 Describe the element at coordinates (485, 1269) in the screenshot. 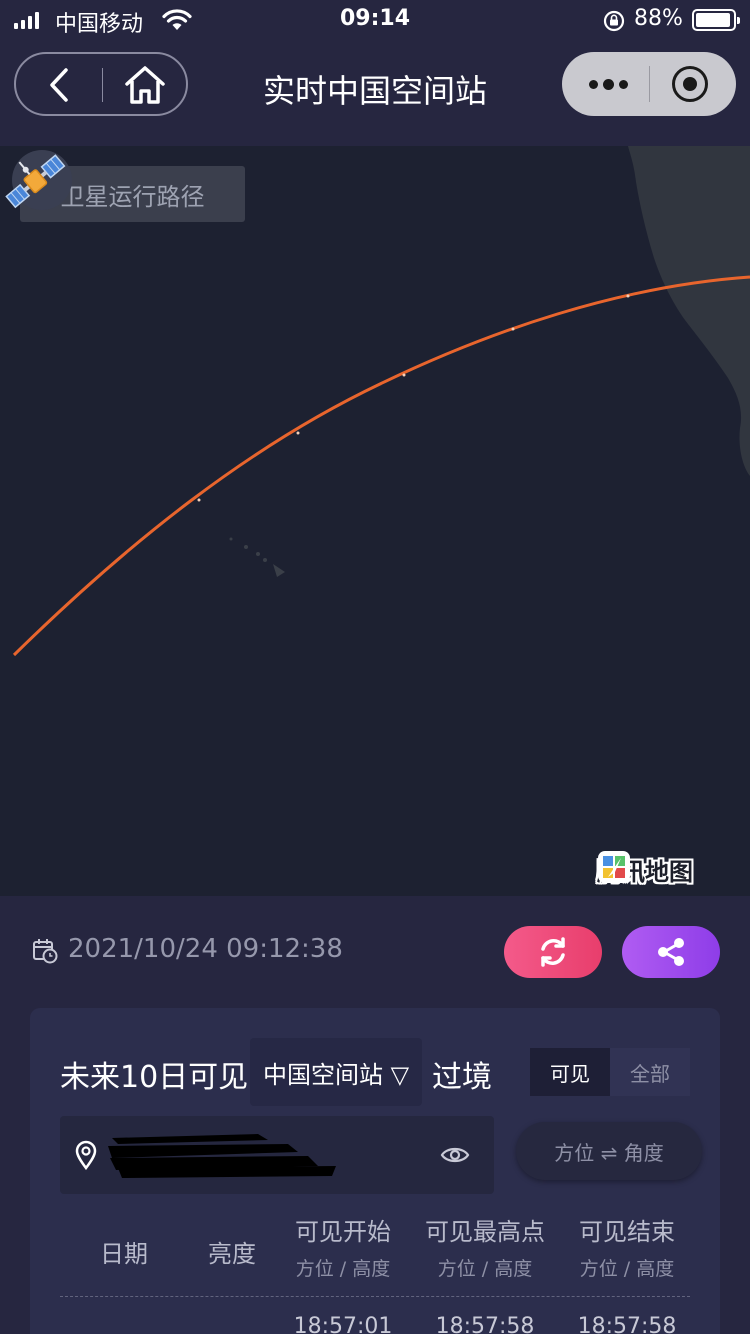

I see `col-peak-sub: 方位 / 高度` at that location.